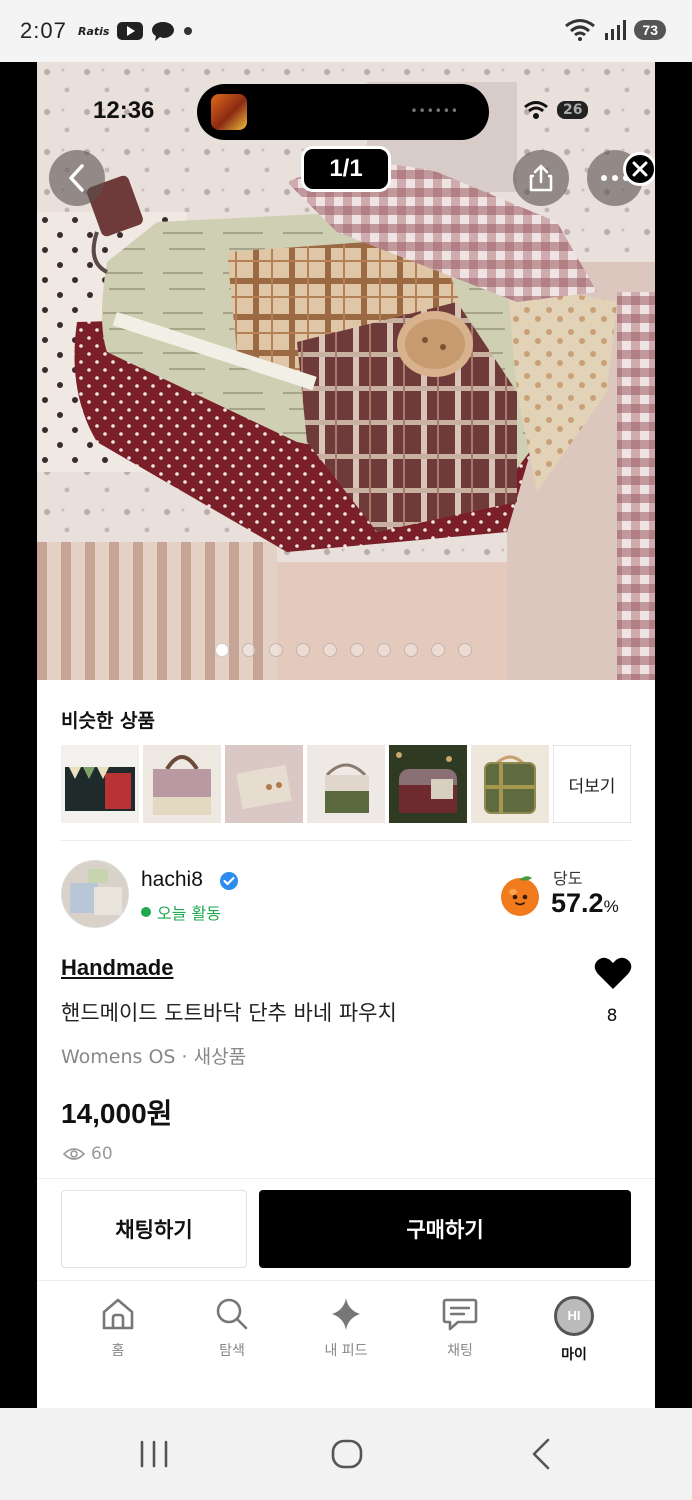 Image resolution: width=692 pixels, height=1500 pixels. I want to click on nav-search-label: 탐색, so click(232, 1351).